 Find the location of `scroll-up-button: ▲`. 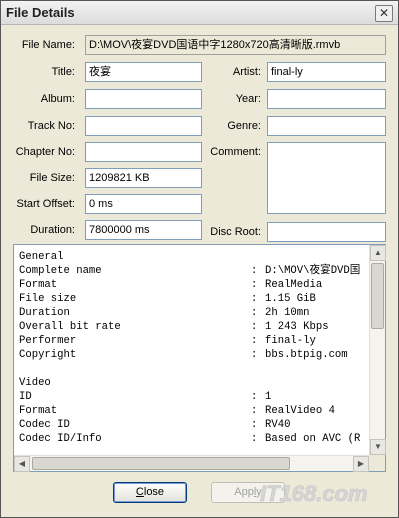

scroll-up-button: ▲ is located at coordinates (378, 253).